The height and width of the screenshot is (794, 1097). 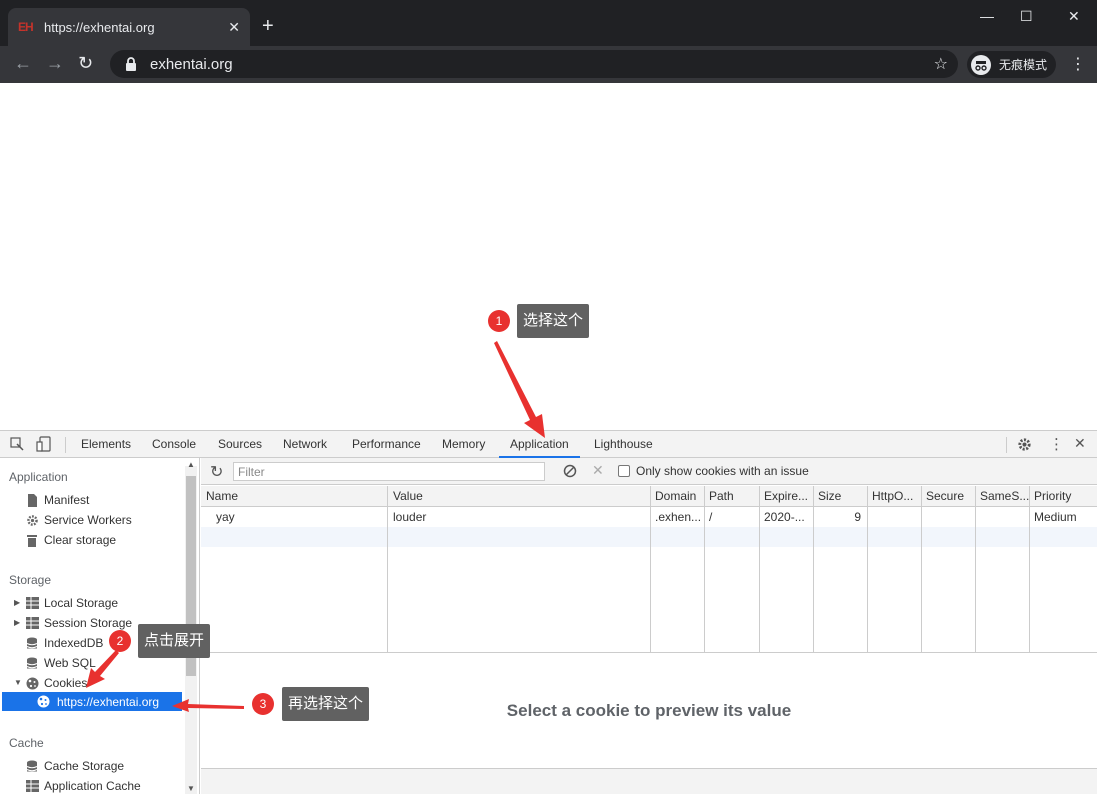 I want to click on step-badge-1: 1, so click(x=499, y=321).